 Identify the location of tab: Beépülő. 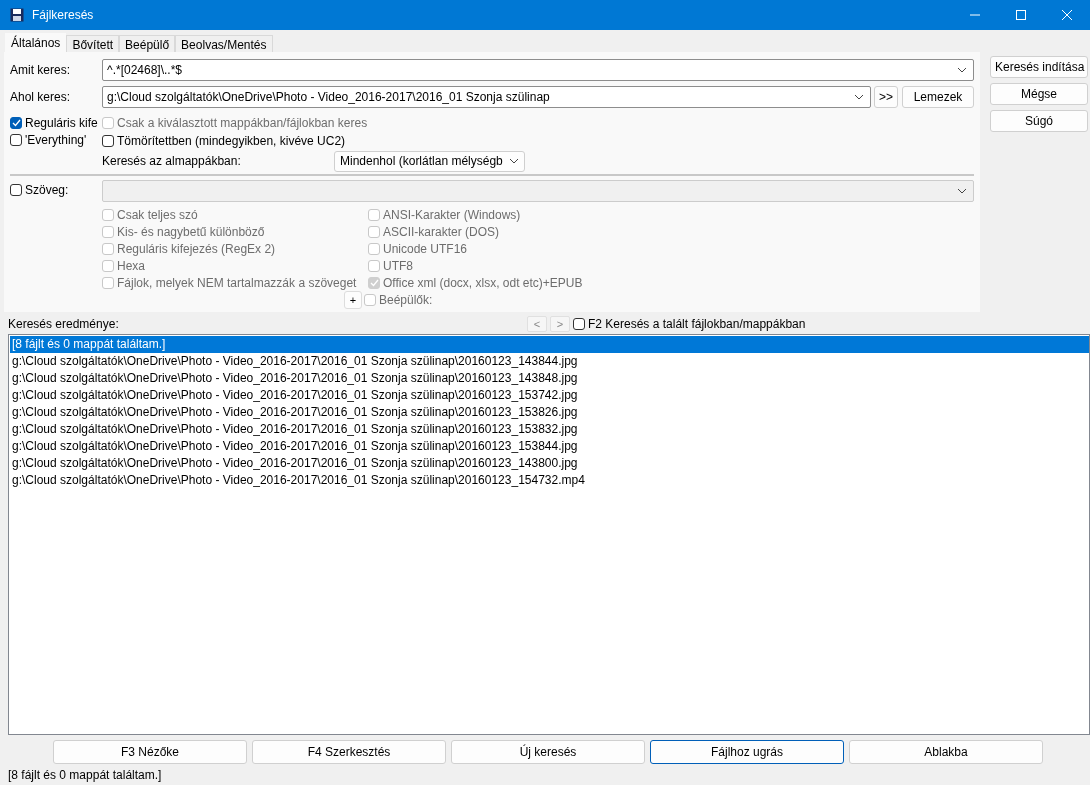
(147, 43).